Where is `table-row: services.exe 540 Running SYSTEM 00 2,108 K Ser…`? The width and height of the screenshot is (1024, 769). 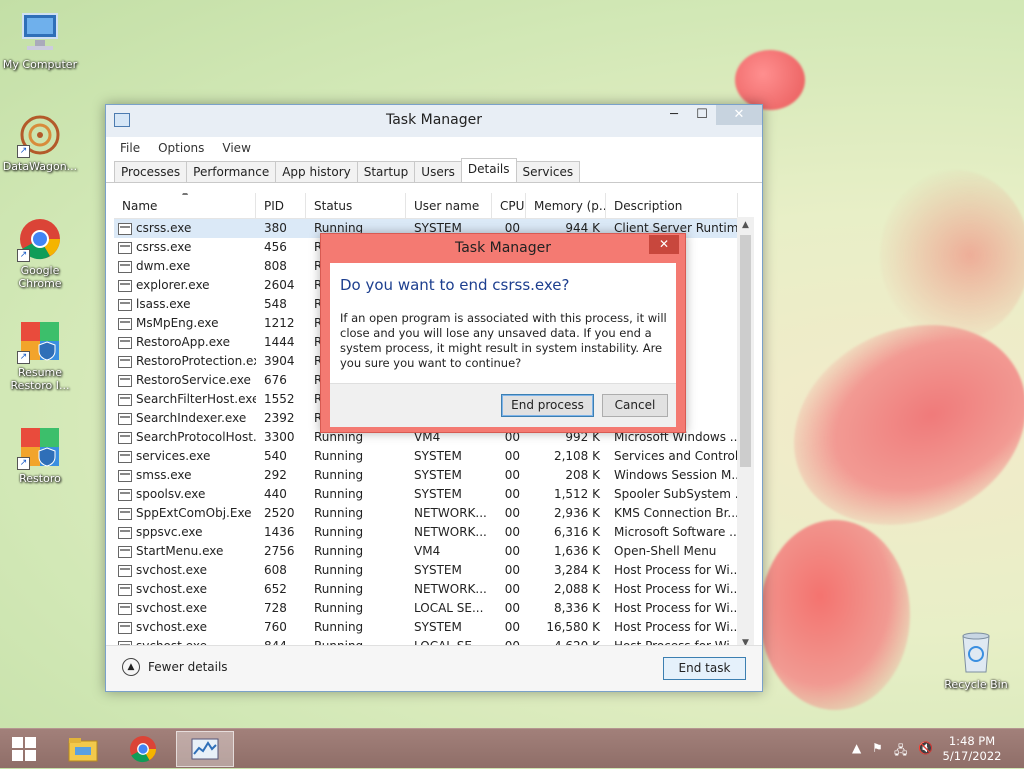 table-row: services.exe 540 Running SYSTEM 00 2,108 K Ser… is located at coordinates (434, 456).